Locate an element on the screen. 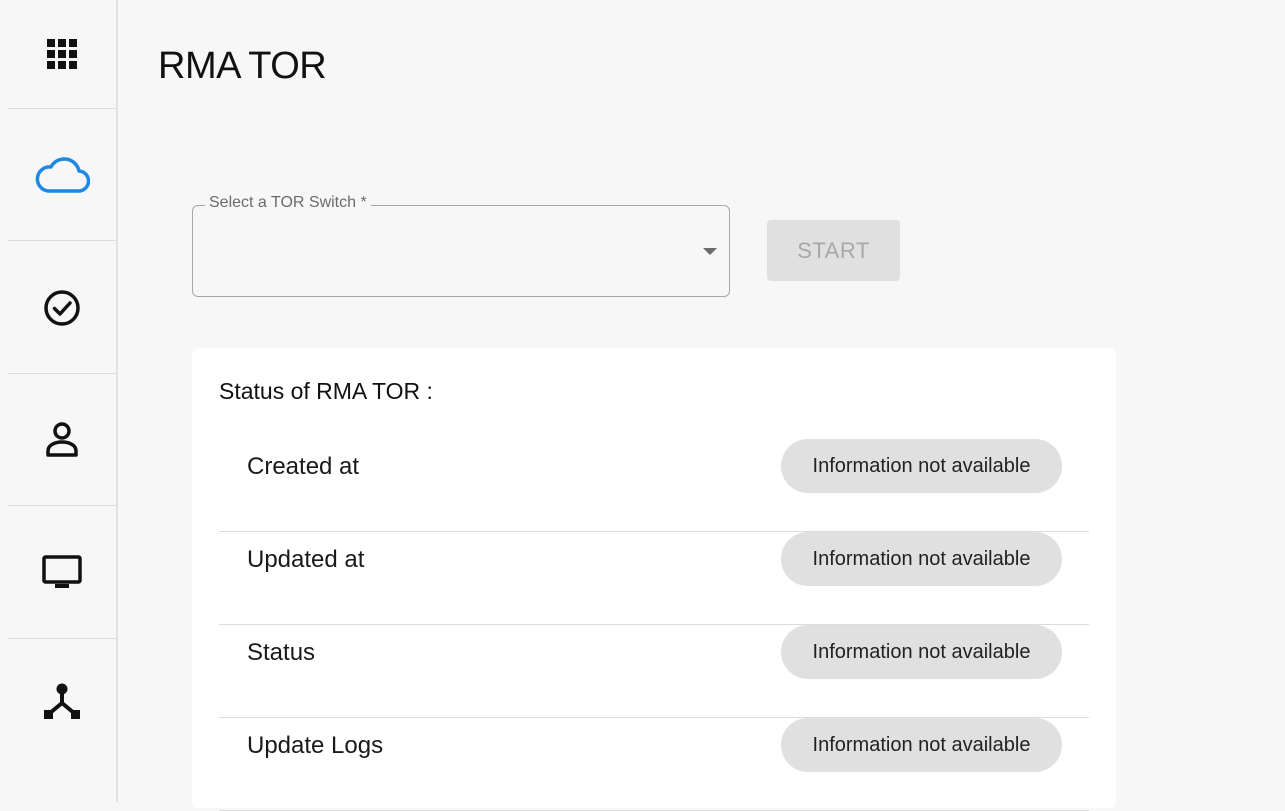 Image resolution: width=1285 pixels, height=811 pixels. sidebar-item-topology is located at coordinates (62, 720).